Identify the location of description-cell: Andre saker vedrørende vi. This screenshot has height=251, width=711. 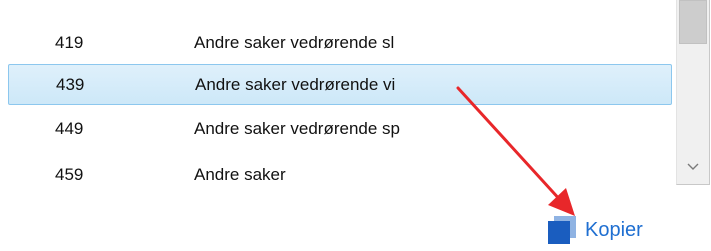
(295, 84).